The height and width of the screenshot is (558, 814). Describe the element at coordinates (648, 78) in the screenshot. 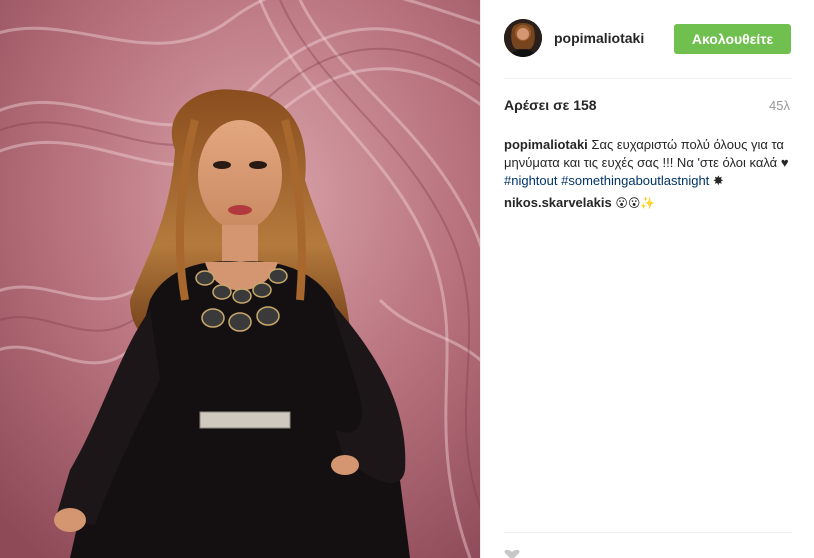

I see `header-divider` at that location.